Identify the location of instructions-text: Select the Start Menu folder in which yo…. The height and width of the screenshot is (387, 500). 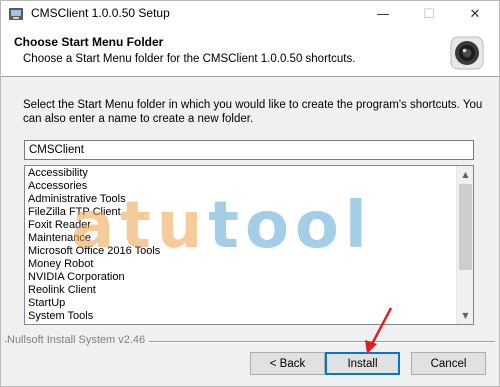
(253, 112).